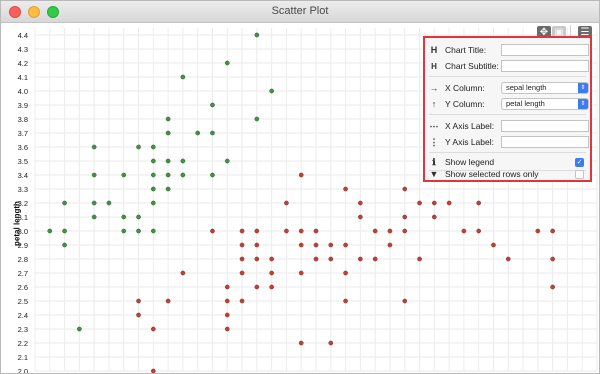 The width and height of the screenshot is (600, 374). What do you see at coordinates (545, 88) in the screenshot?
I see `x-column-select: sepal length ⇕` at bounding box center [545, 88].